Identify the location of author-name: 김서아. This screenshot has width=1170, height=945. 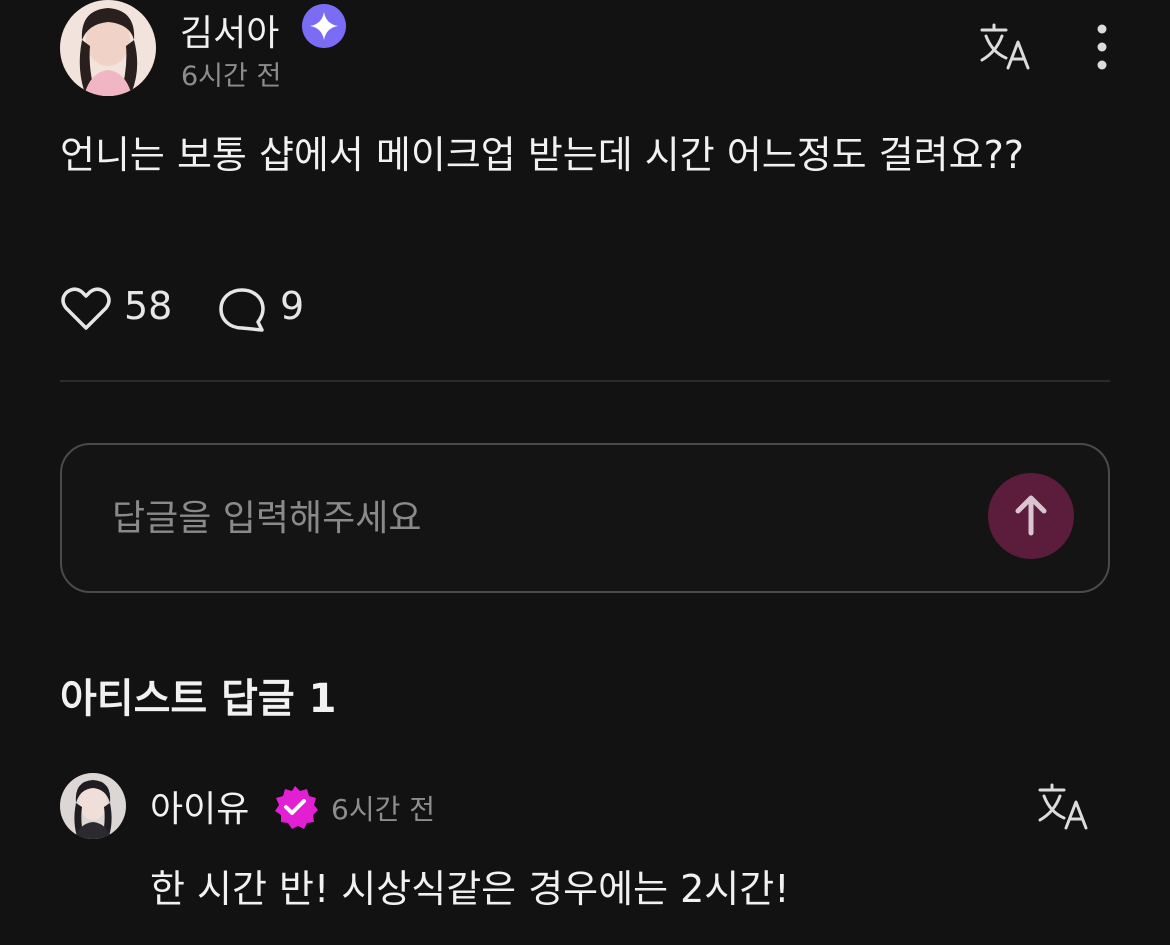
(229, 30).